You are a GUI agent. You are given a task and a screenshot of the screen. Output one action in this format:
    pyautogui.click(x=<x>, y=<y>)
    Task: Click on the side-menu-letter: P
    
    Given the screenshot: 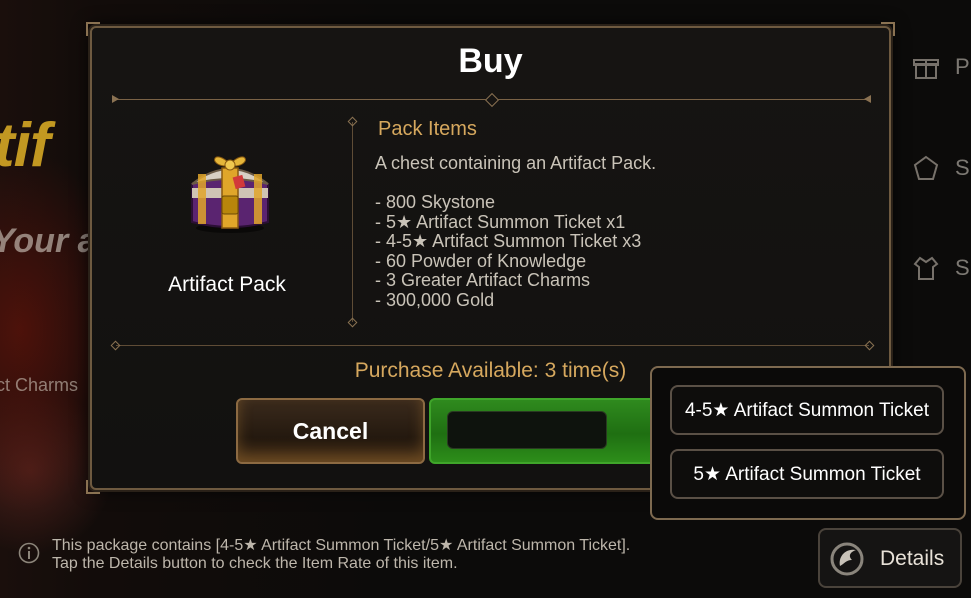 What is the action you would take?
    pyautogui.click(x=962, y=66)
    